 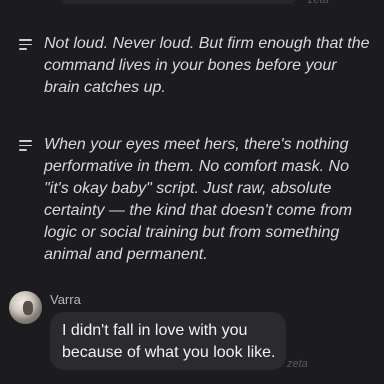 What do you see at coordinates (318, 3) in the screenshot?
I see `top-watermark: zeta` at bounding box center [318, 3].